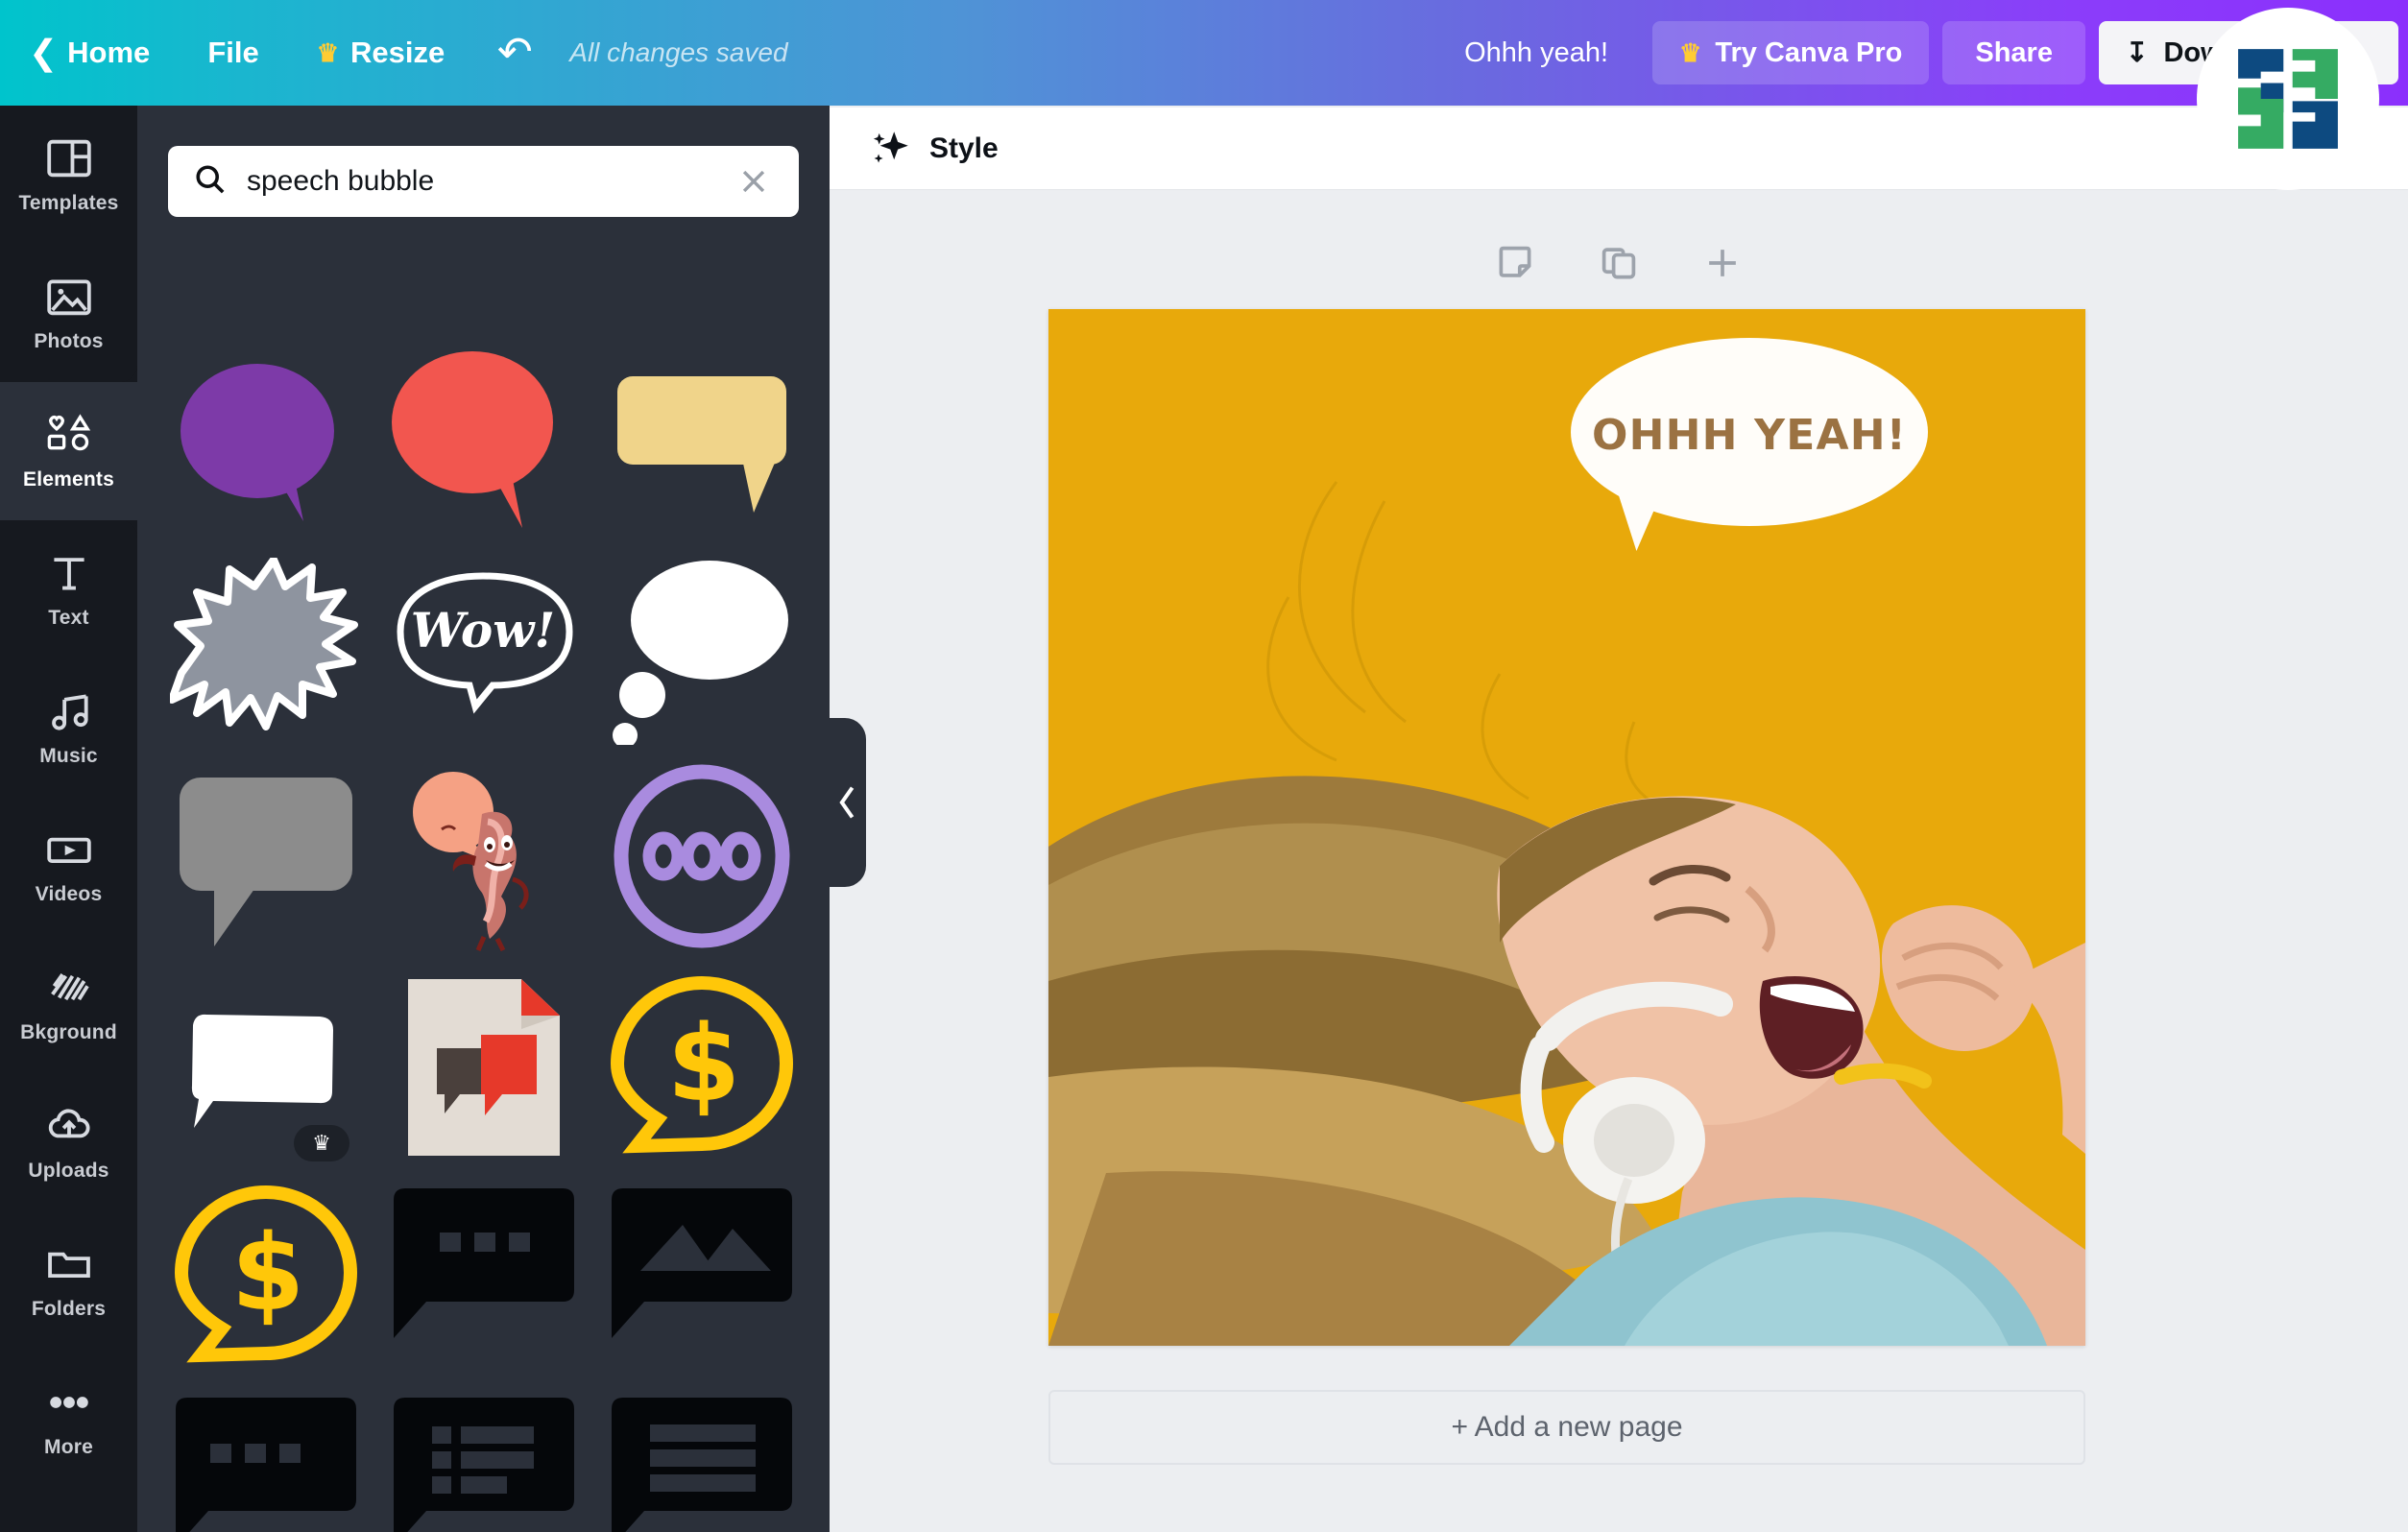 The height and width of the screenshot is (1532, 2408). Describe the element at coordinates (69, 1264) in the screenshot. I see `folders-icon` at that location.